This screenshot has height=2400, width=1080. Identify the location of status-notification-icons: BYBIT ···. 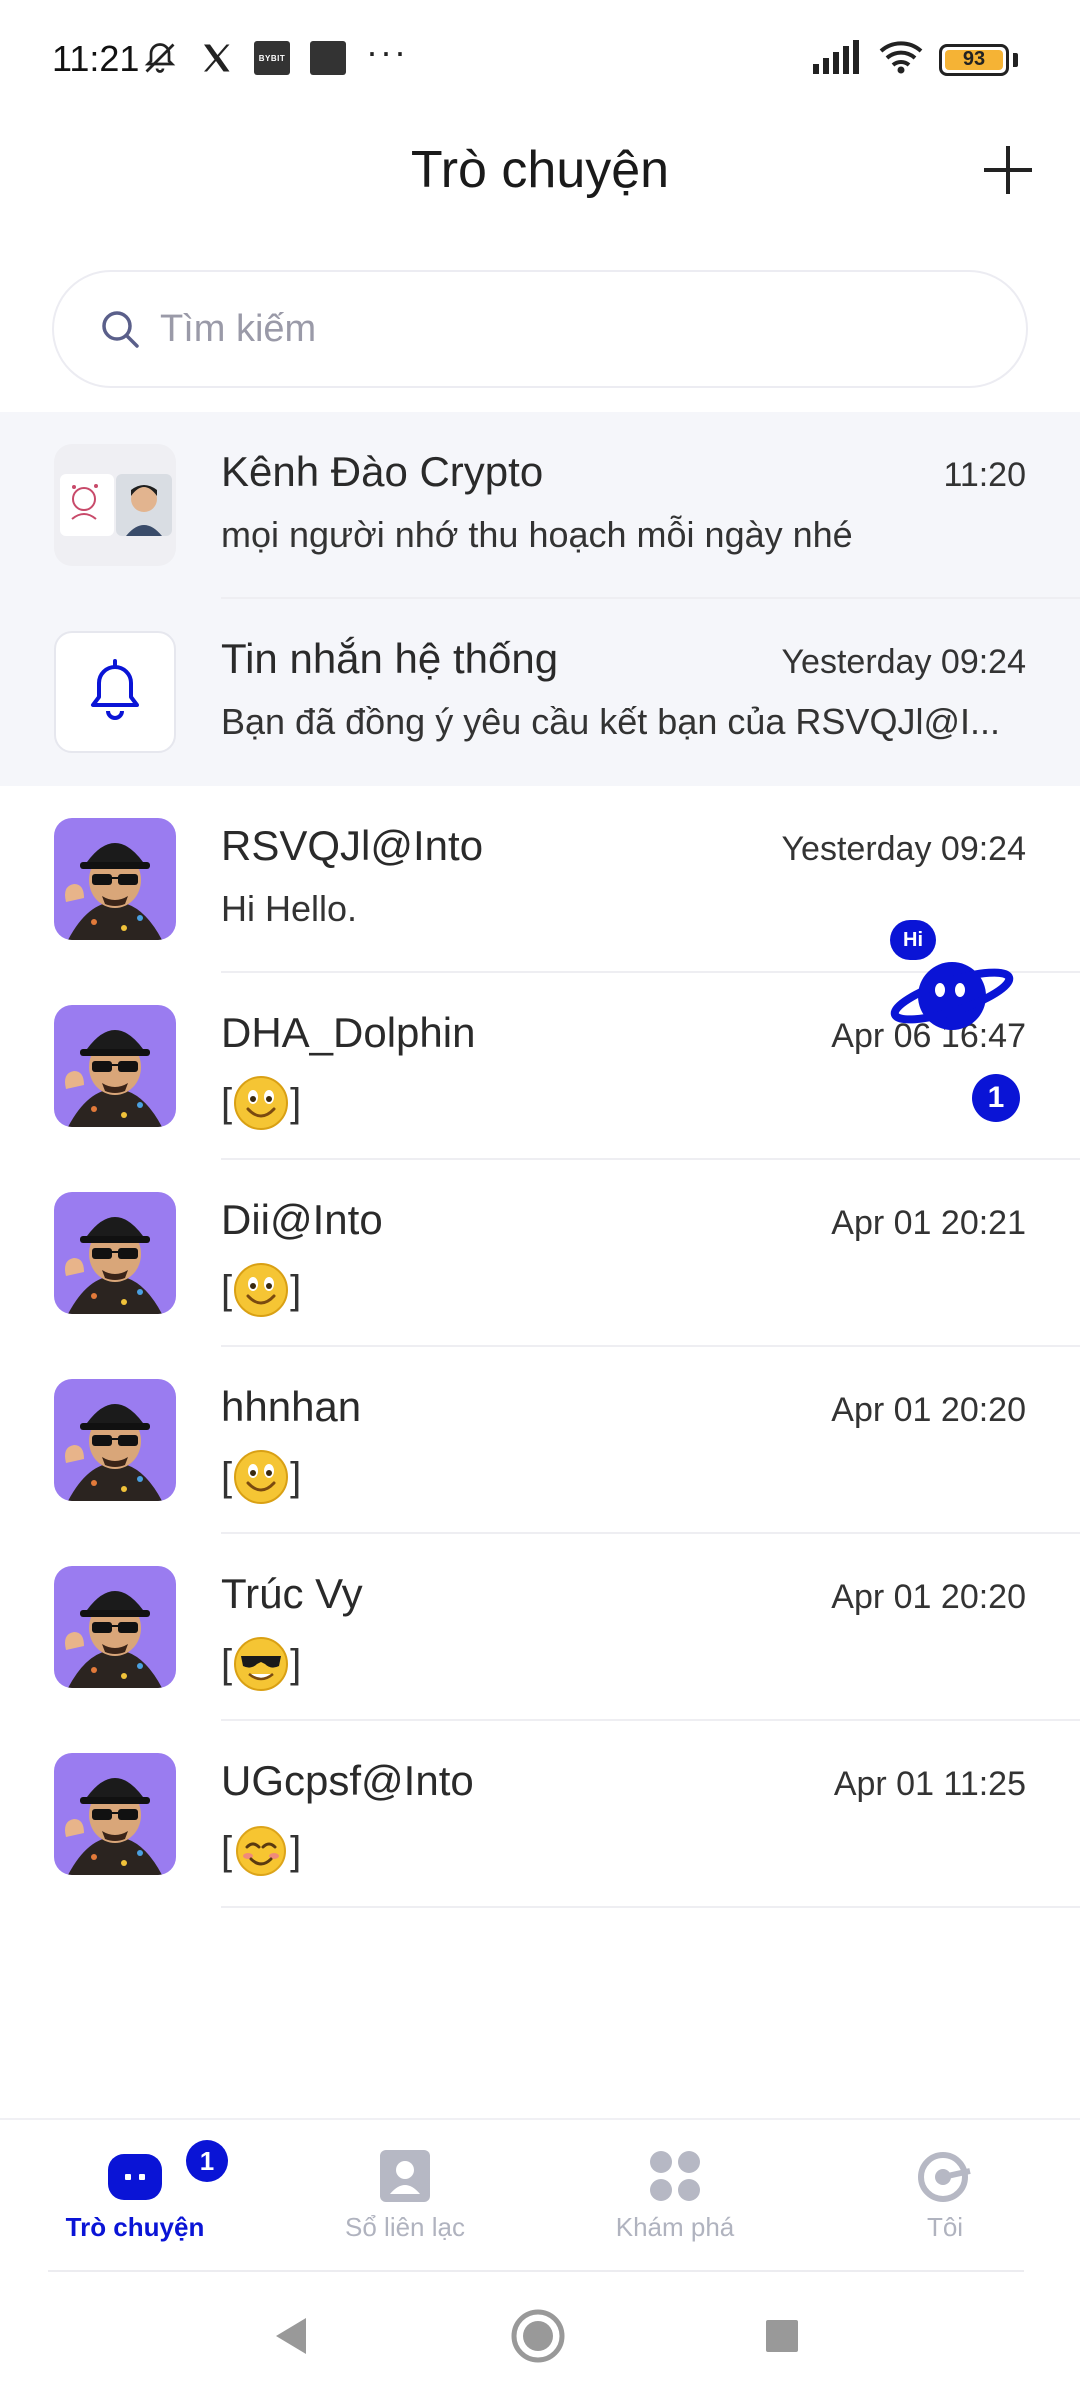
(275, 53).